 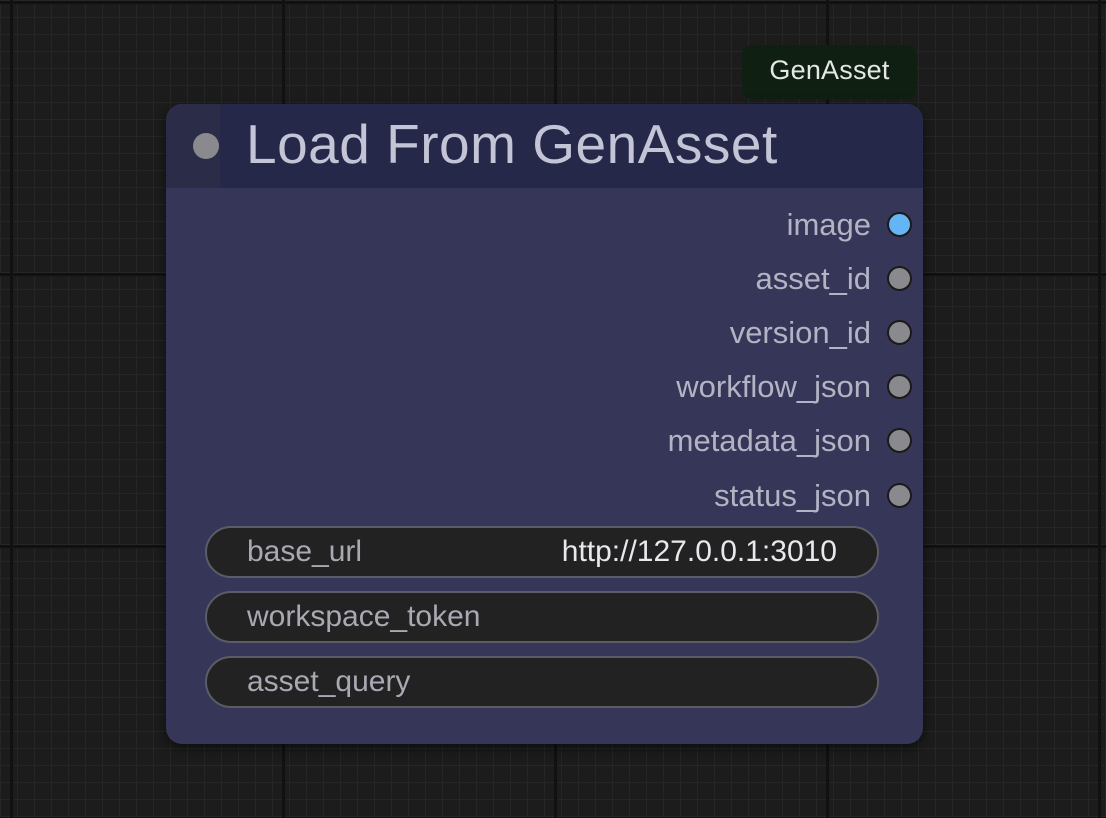 I want to click on output-metadata-json: metadata_json, so click(x=544, y=441).